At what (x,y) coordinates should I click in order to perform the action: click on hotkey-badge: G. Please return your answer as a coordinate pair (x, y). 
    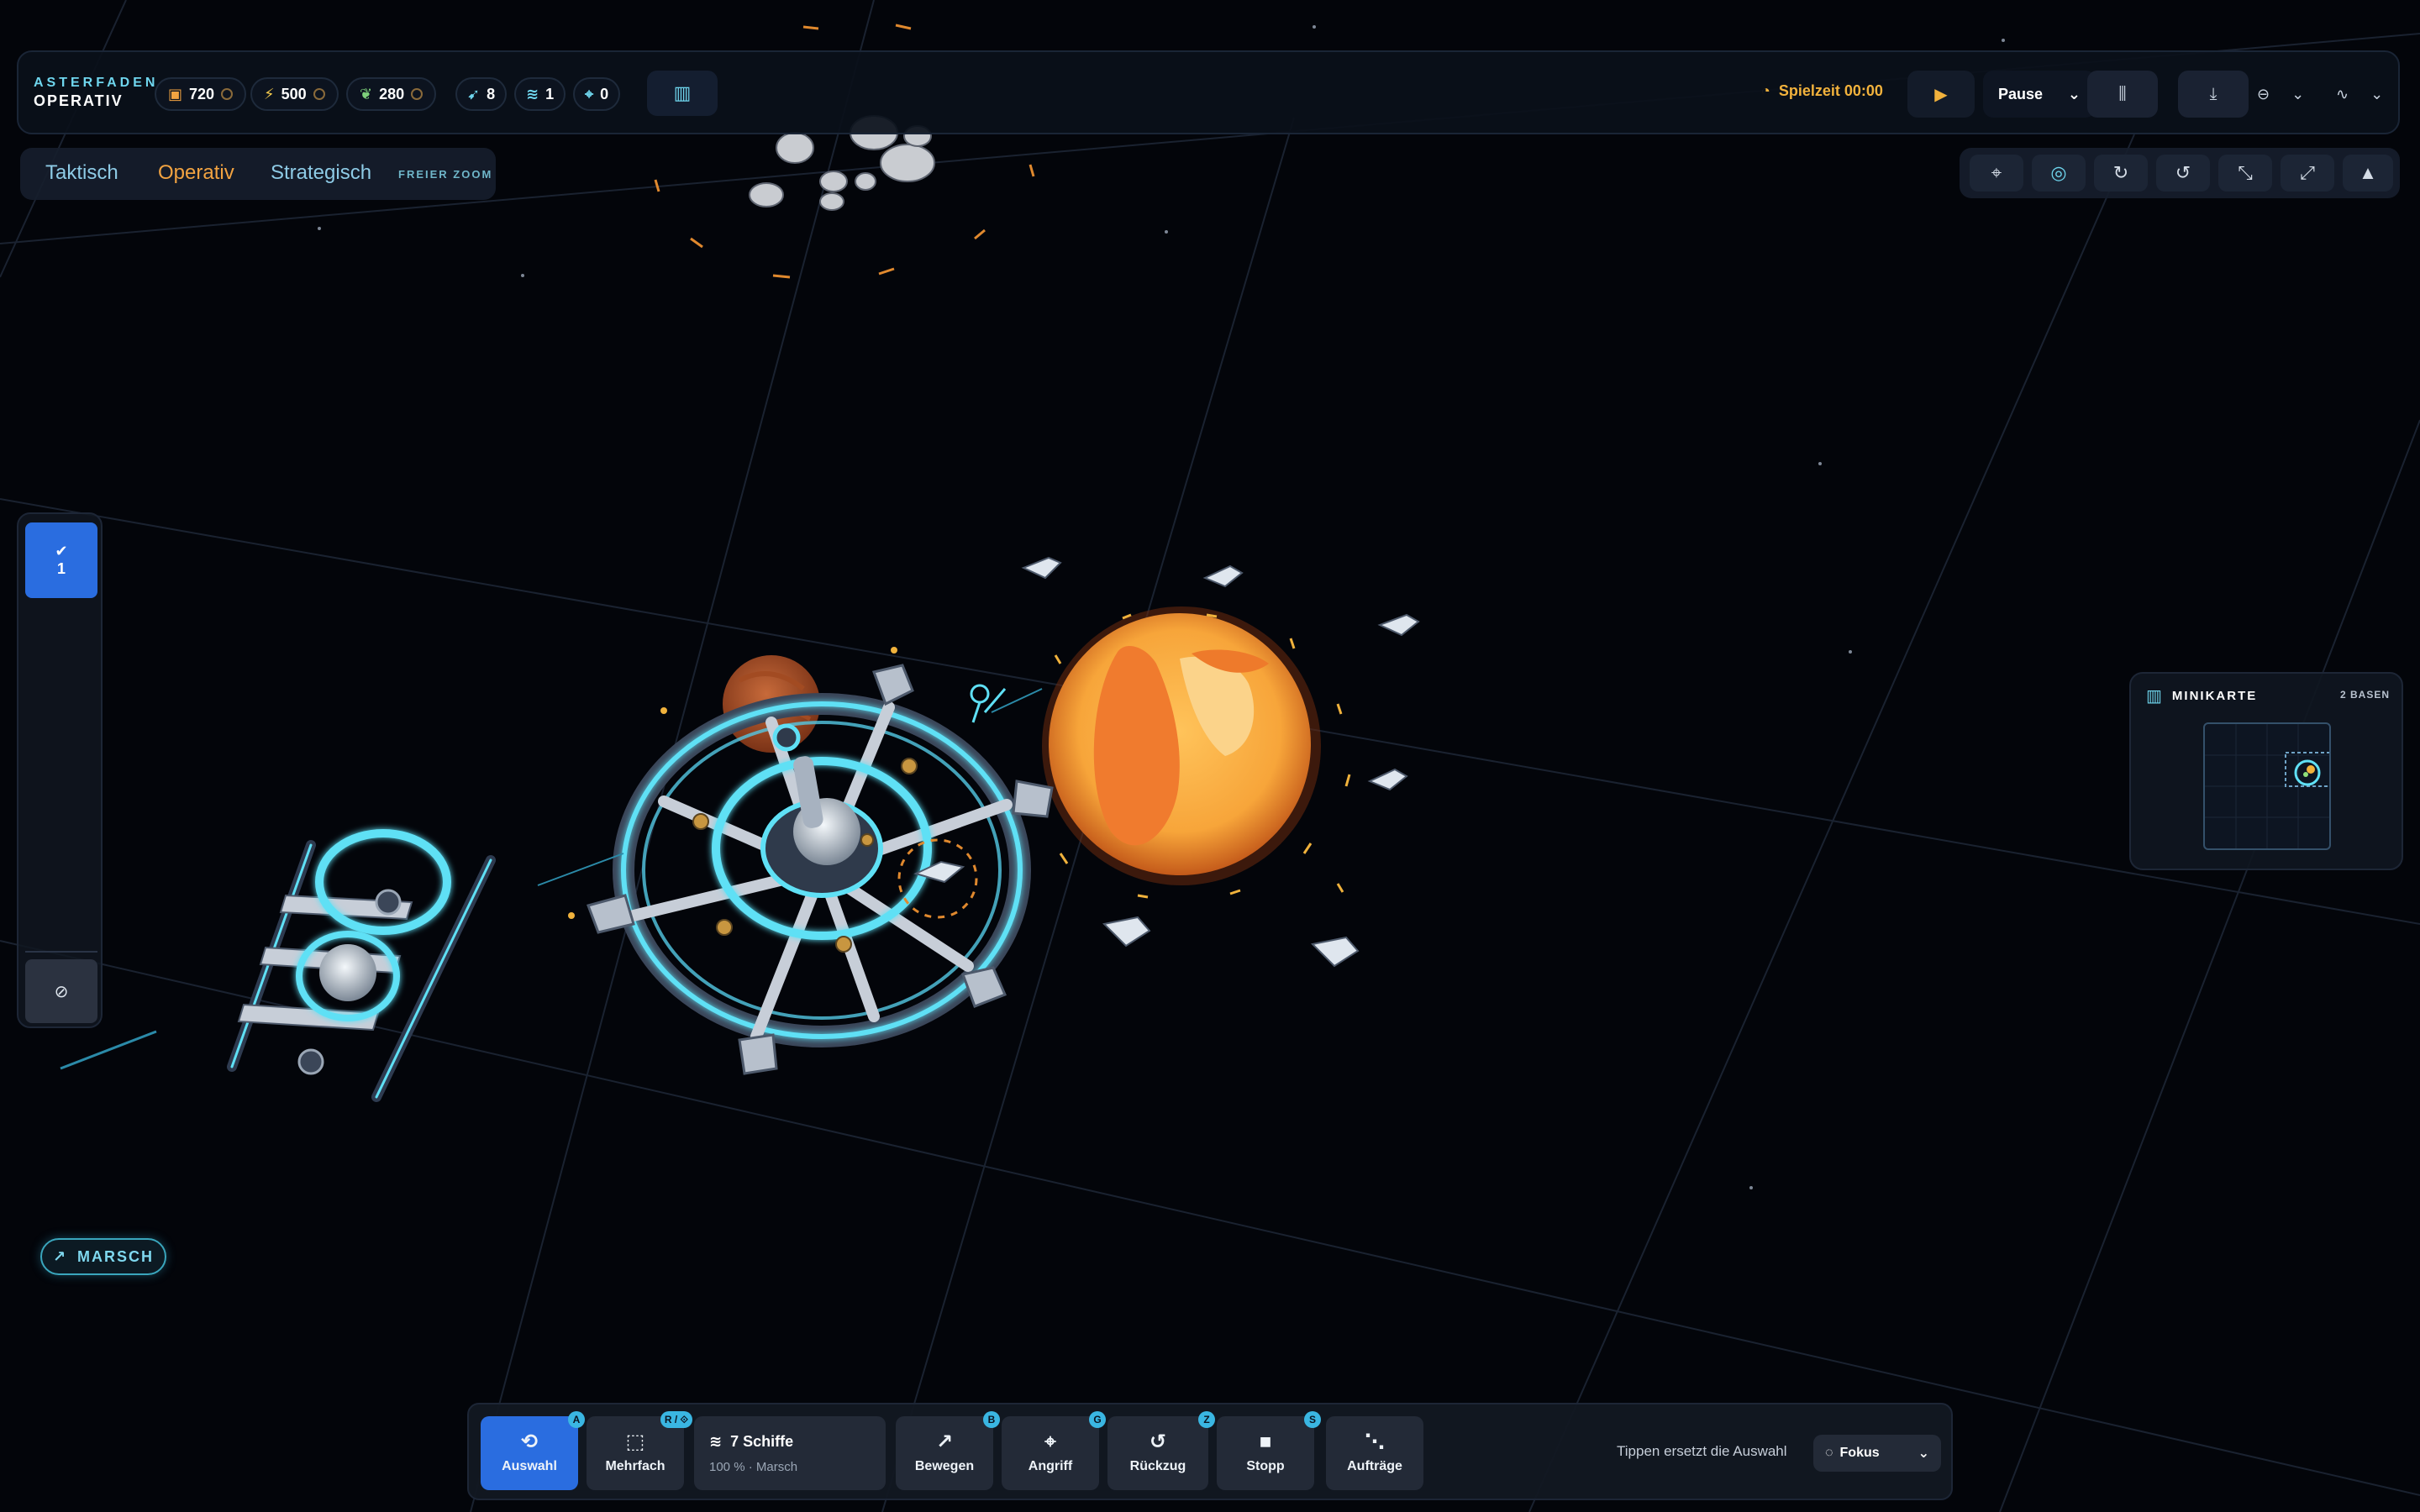
    Looking at the image, I should click on (1097, 1419).